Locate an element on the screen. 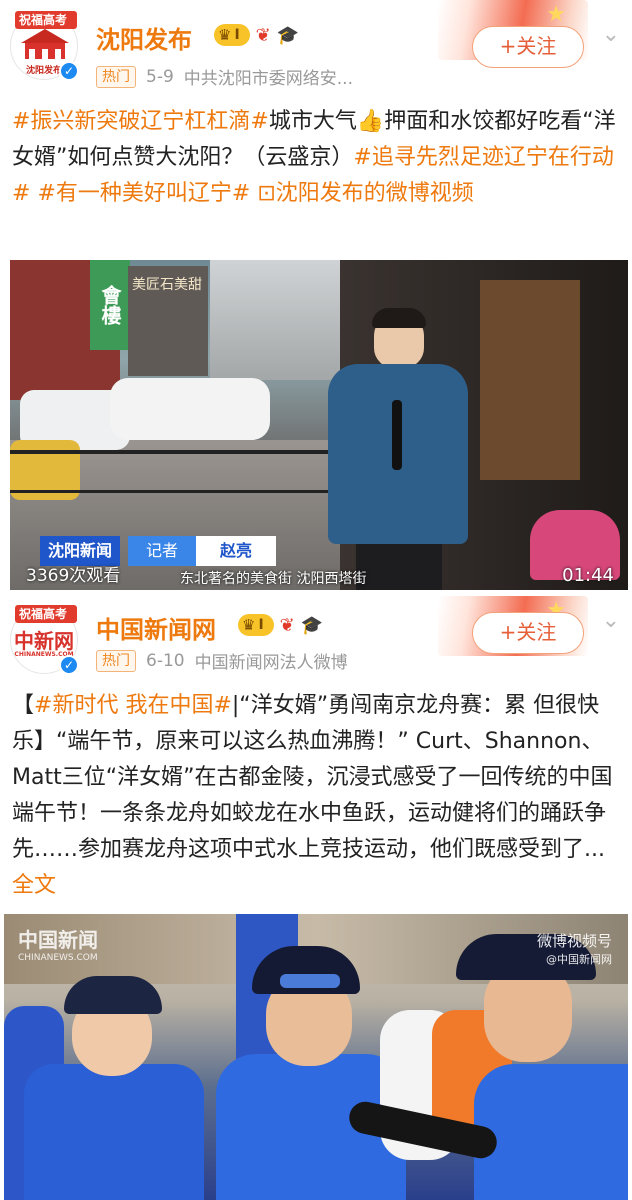  video-duration: 01:44 is located at coordinates (588, 575).